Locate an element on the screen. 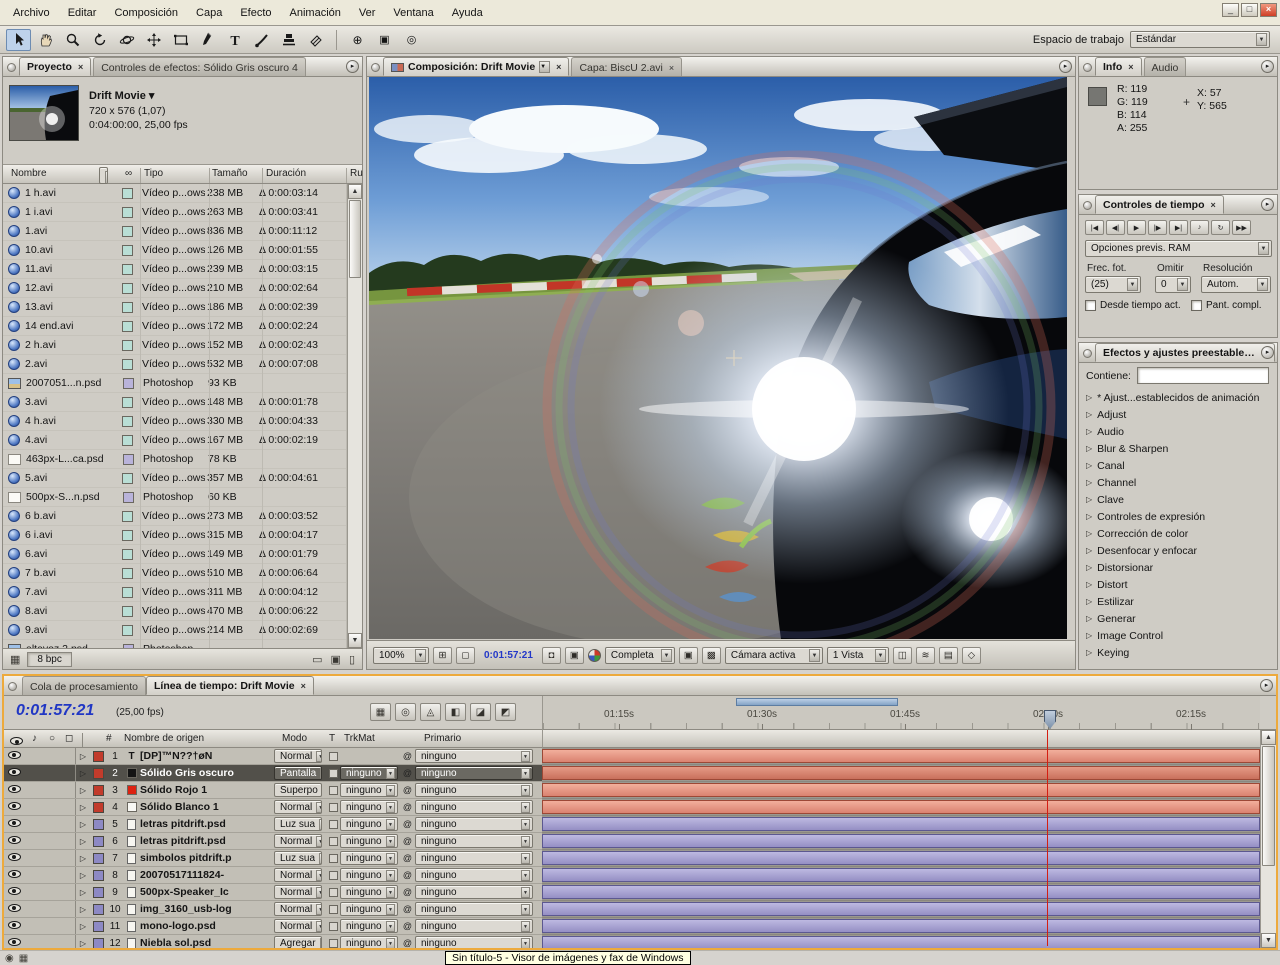 This screenshot has width=1280, height=965. footage-name: 4 h.avi is located at coordinates (68, 421).